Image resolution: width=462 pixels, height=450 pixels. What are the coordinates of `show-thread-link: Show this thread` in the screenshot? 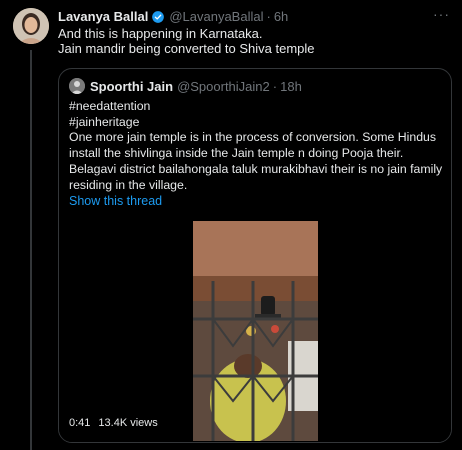 It's located at (115, 201).